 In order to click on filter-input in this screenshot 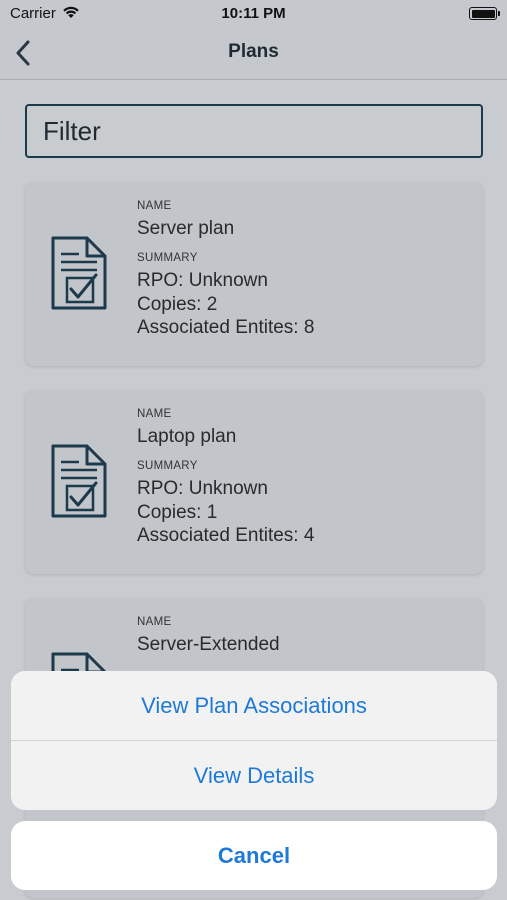, I will do `click(254, 131)`.